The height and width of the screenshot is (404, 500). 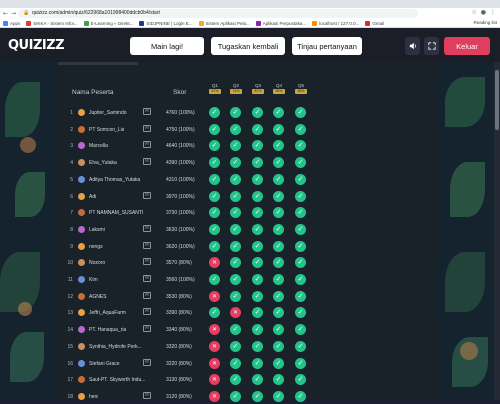 What do you see at coordinates (374, 23) in the screenshot?
I see `bookmark-item: Gmail` at bounding box center [374, 23].